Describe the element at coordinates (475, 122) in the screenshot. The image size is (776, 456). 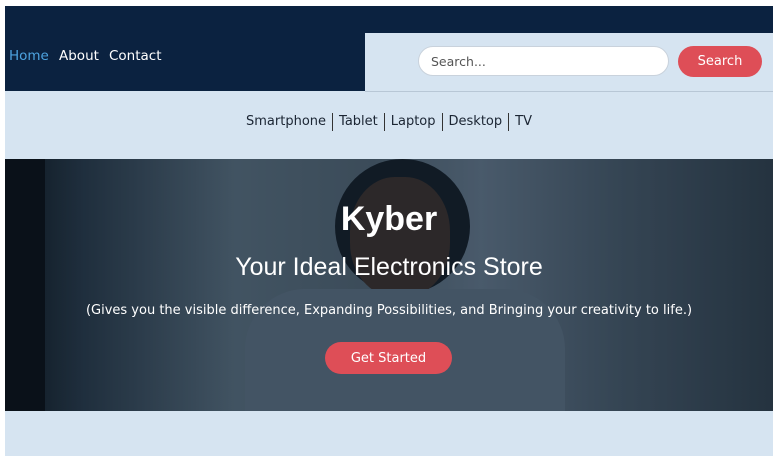
I see `category-desktop: Desktop` at that location.